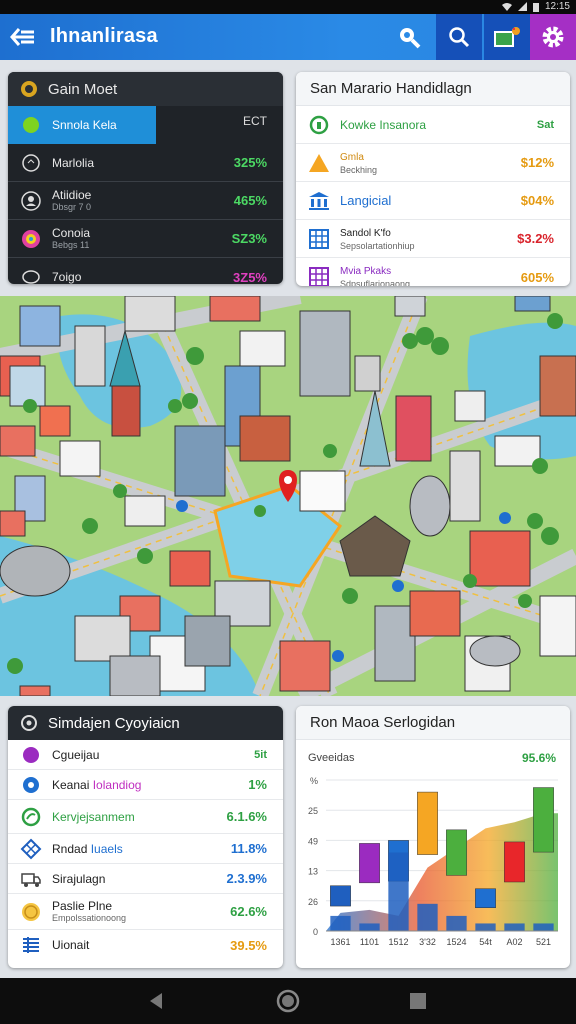 This screenshot has height=1024, width=576. What do you see at coordinates (288, 37) in the screenshot?
I see `app-bar: Ihnanlirasa` at bounding box center [288, 37].